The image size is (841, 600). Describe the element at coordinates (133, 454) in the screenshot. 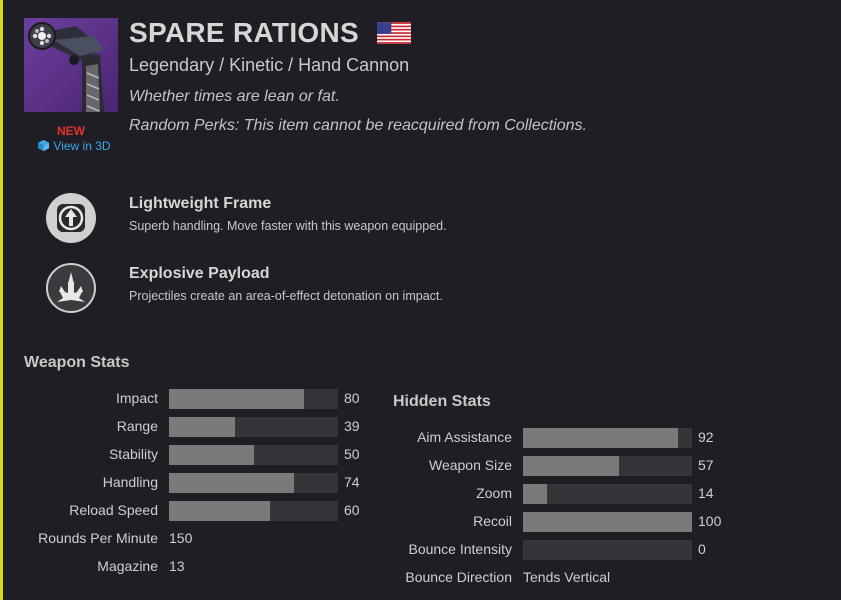

I see `stat-label: Stability` at that location.